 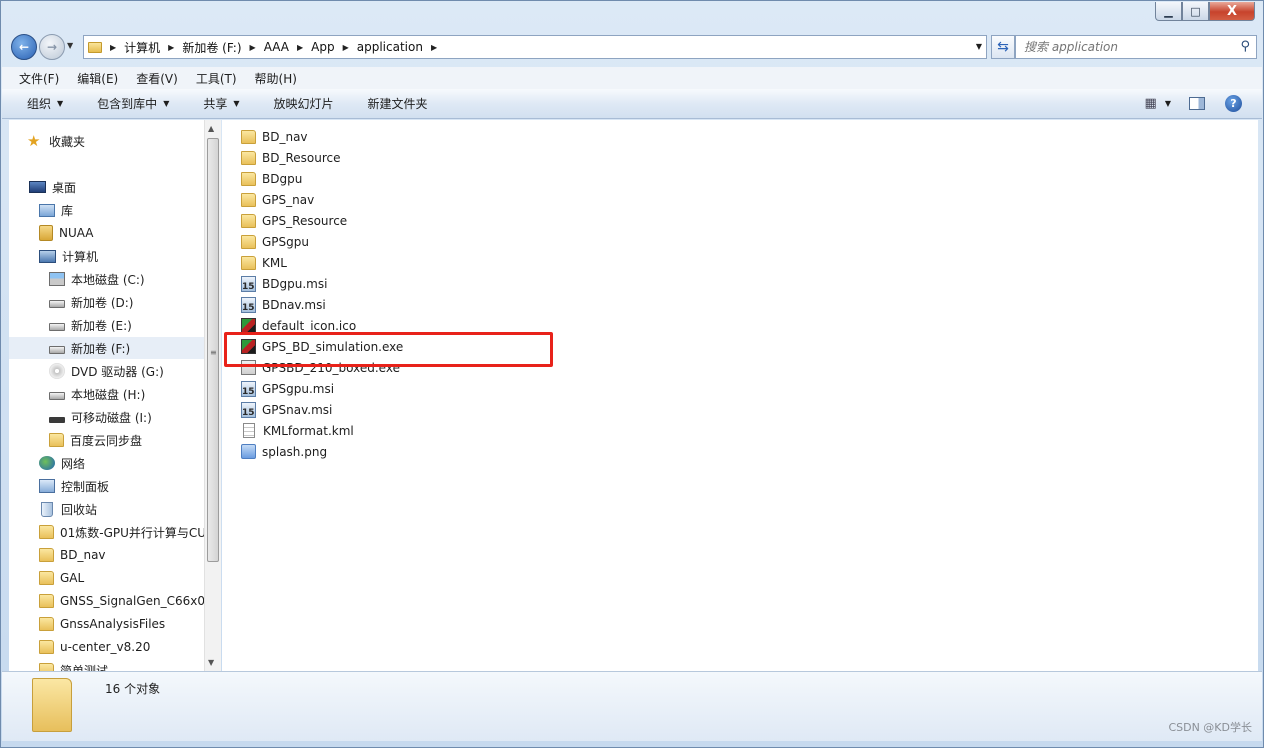 What do you see at coordinates (142, 47) in the screenshot?
I see `breadcrumb-computer: 计算机` at bounding box center [142, 47].